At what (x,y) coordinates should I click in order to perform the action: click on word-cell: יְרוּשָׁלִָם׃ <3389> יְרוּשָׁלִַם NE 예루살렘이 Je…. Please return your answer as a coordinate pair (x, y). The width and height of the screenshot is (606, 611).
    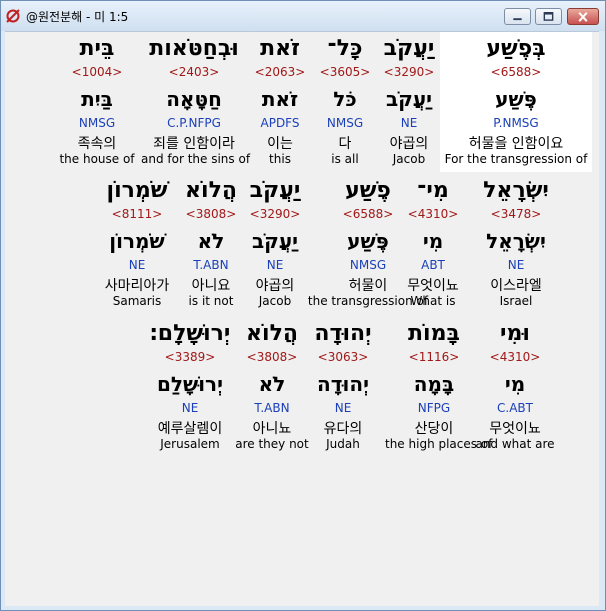
    Looking at the image, I should click on (190, 387).